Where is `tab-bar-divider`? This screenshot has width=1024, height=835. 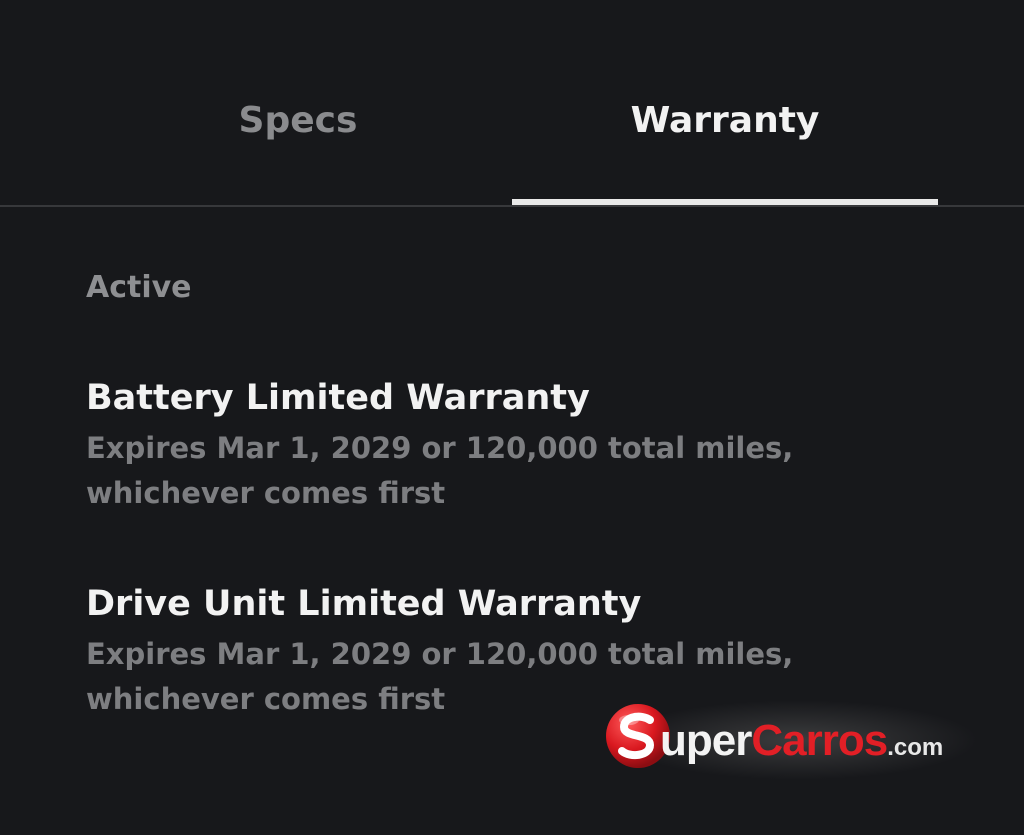
tab-bar-divider is located at coordinates (512, 206).